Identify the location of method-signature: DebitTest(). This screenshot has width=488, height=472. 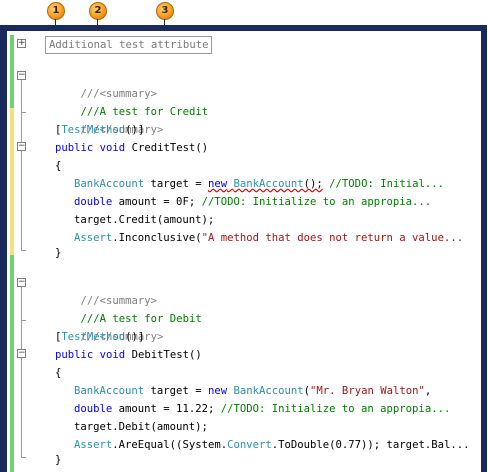
(163, 355).